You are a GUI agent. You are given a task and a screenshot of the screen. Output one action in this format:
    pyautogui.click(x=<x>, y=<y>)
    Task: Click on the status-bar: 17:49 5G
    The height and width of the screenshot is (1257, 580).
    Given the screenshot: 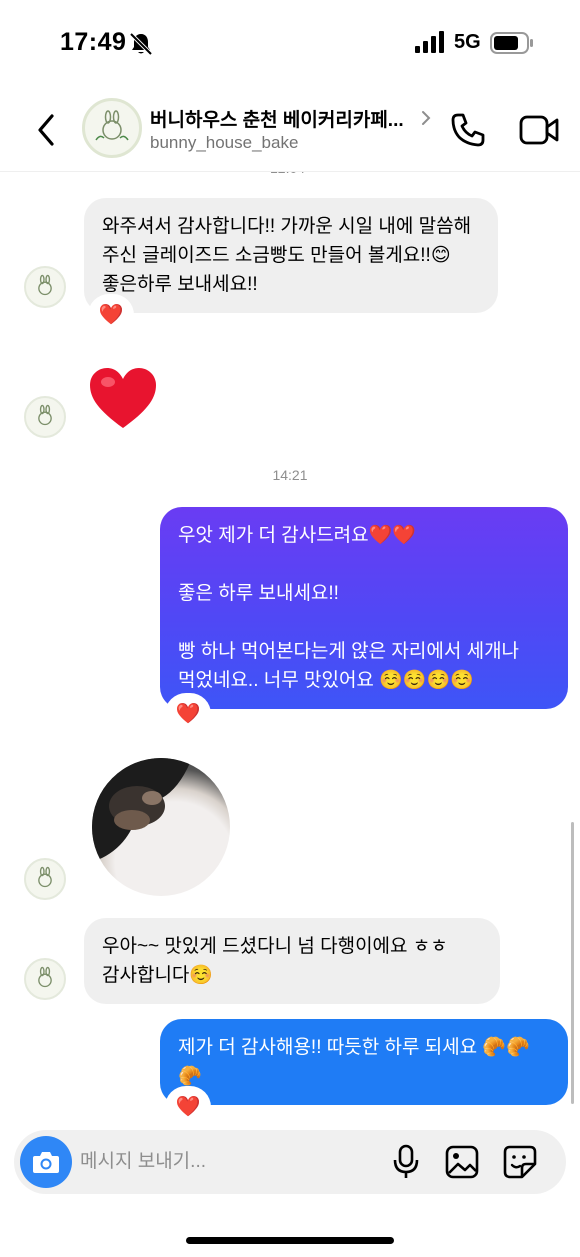 What is the action you would take?
    pyautogui.click(x=290, y=44)
    